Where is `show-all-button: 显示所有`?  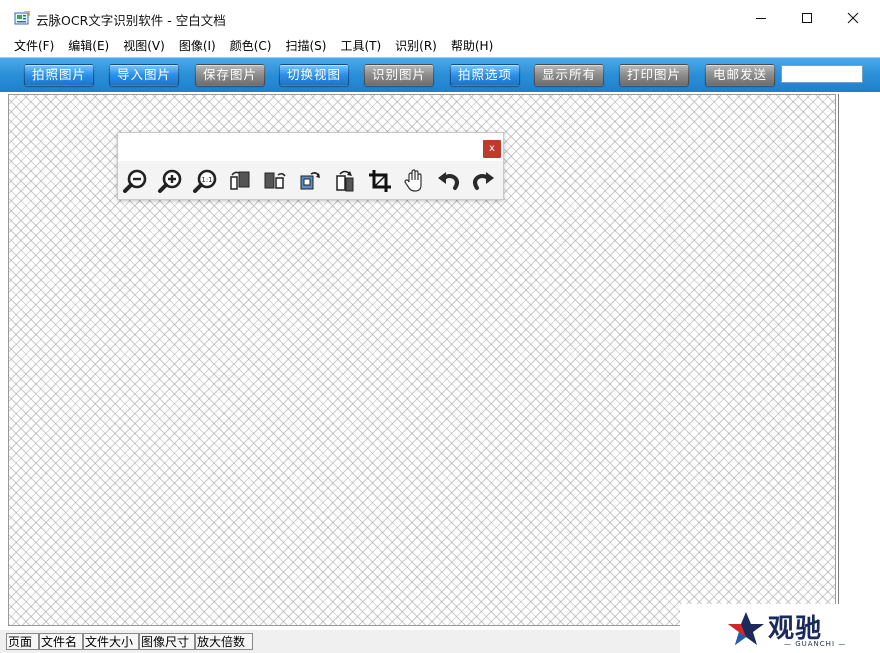
show-all-button: 显示所有 is located at coordinates (569, 75).